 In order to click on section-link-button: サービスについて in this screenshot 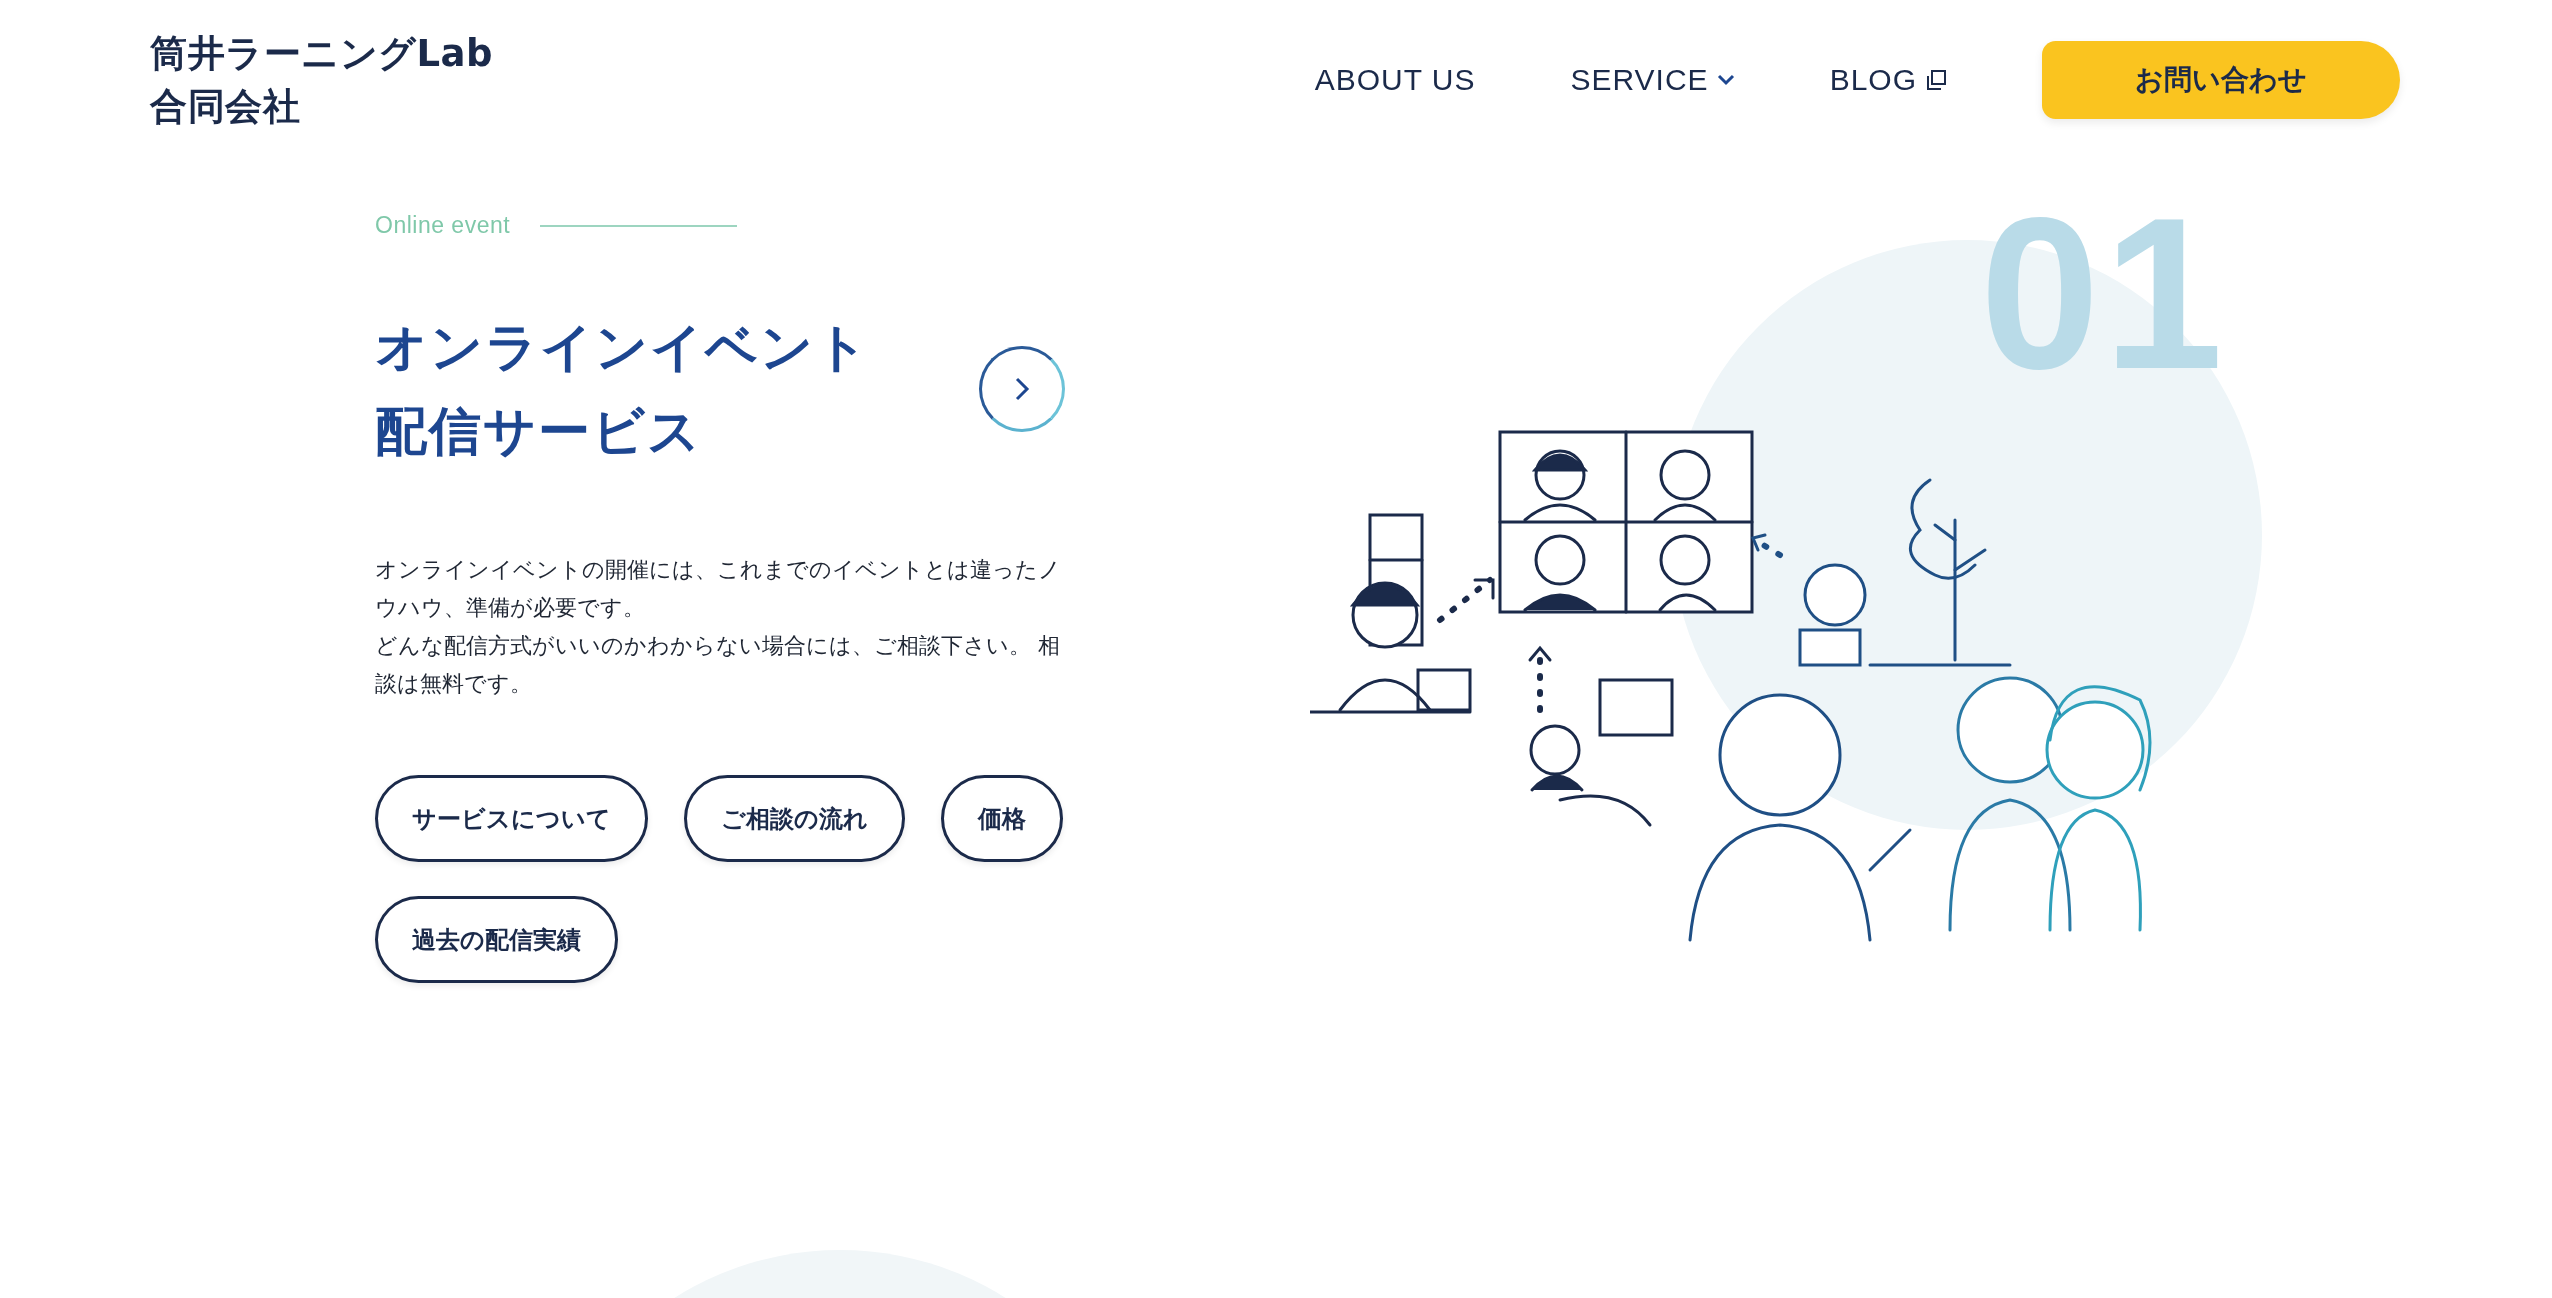, I will do `click(511, 818)`.